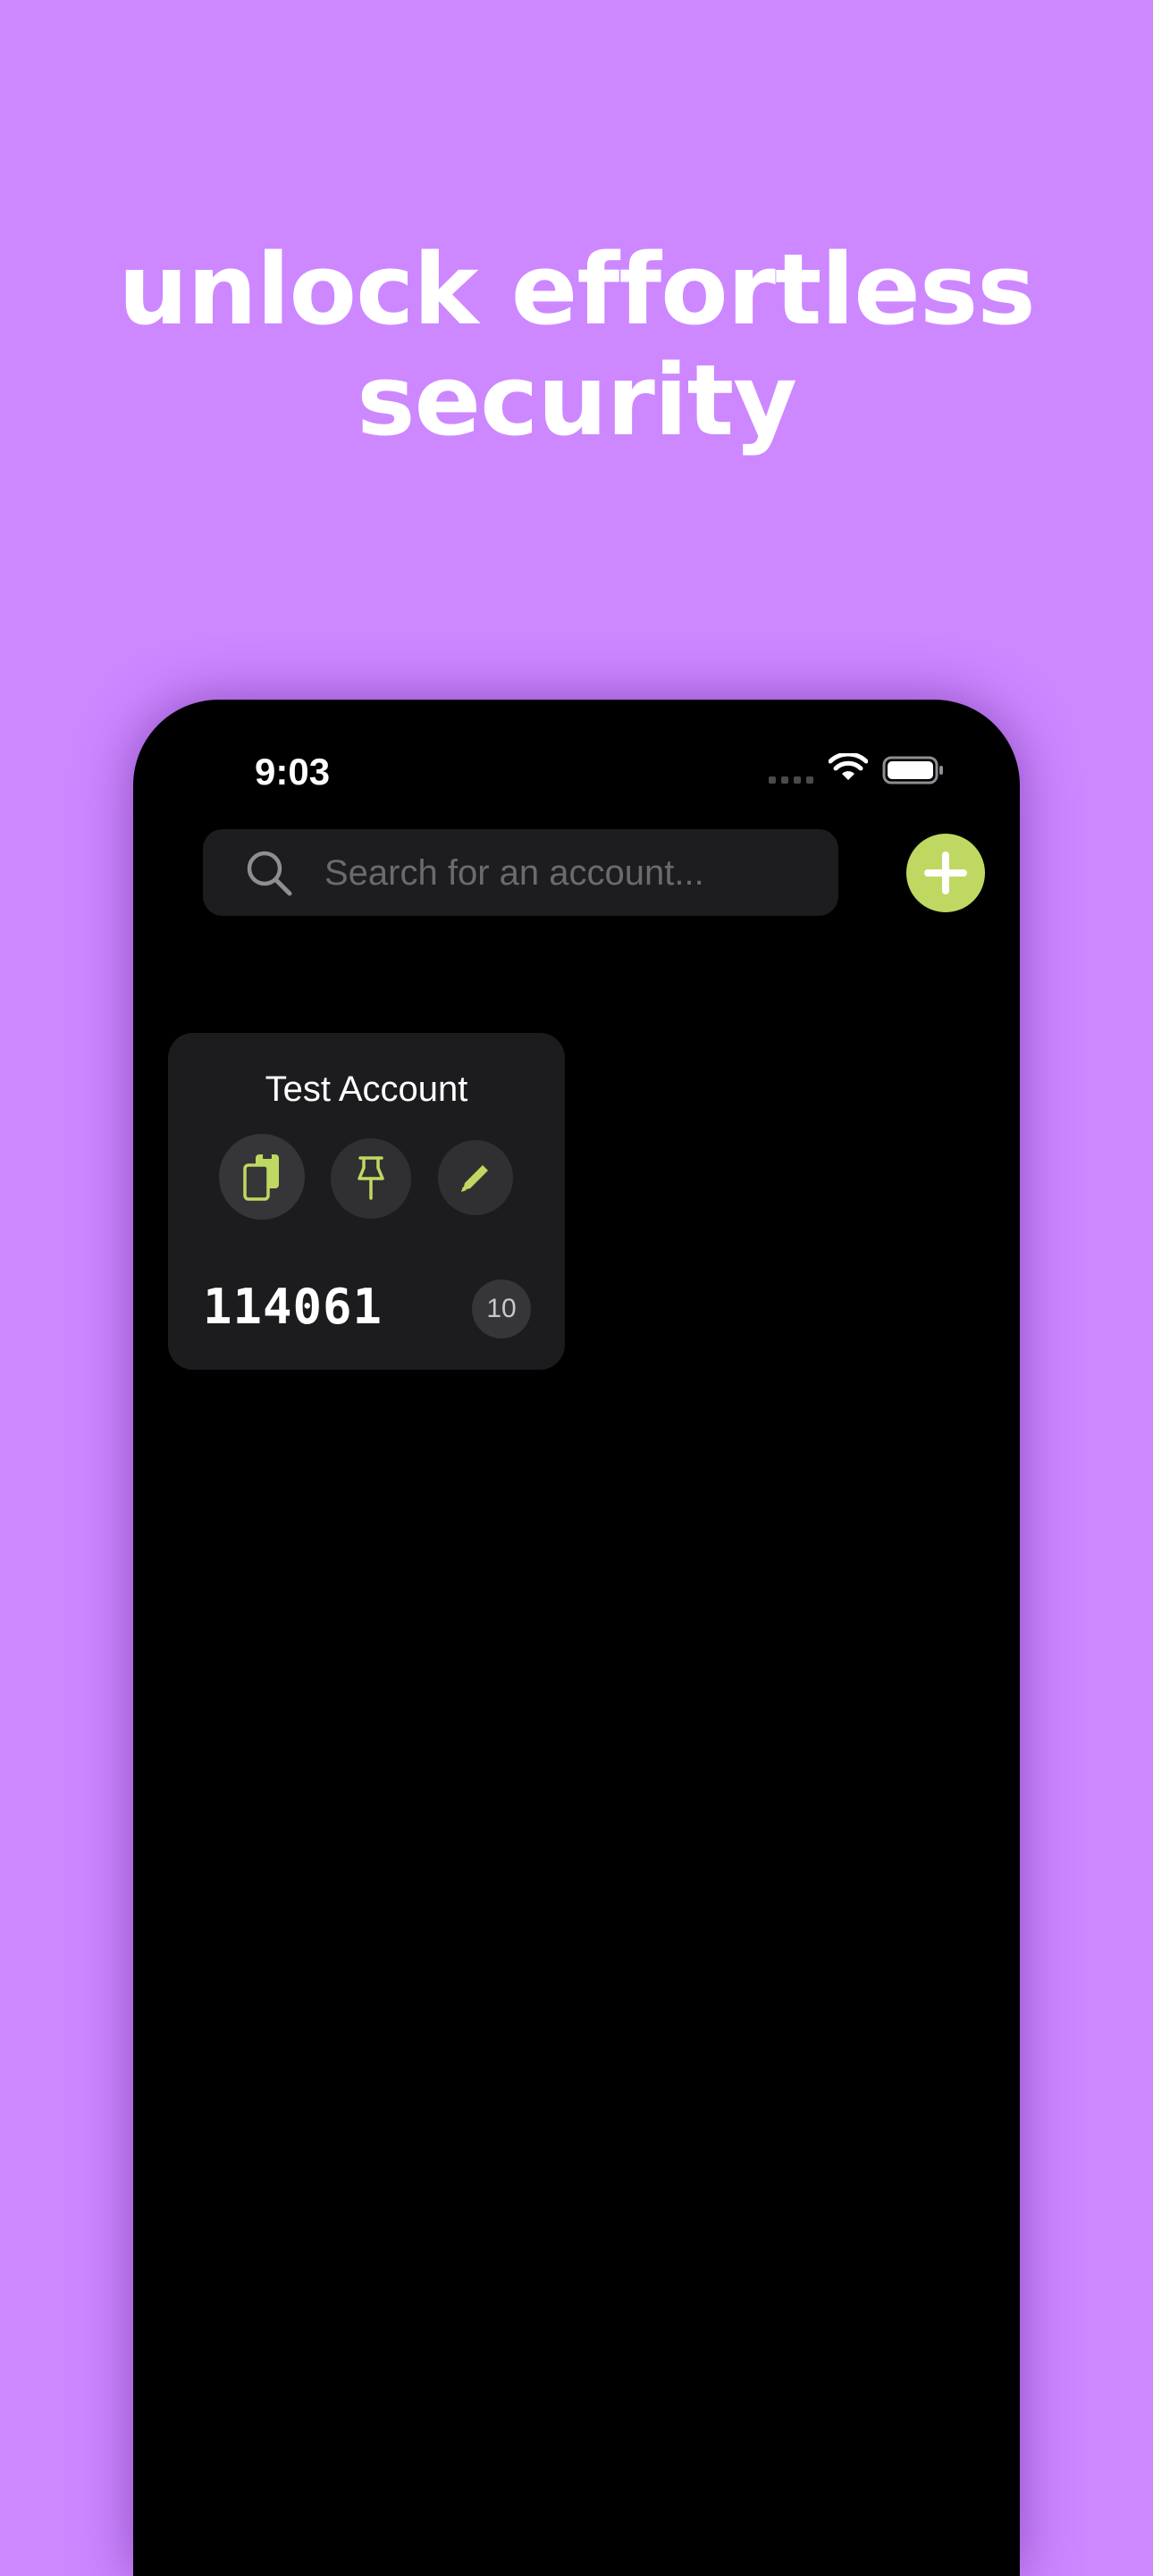 This screenshot has width=1153, height=2576. I want to click on pin-account-button, so click(371, 1178).